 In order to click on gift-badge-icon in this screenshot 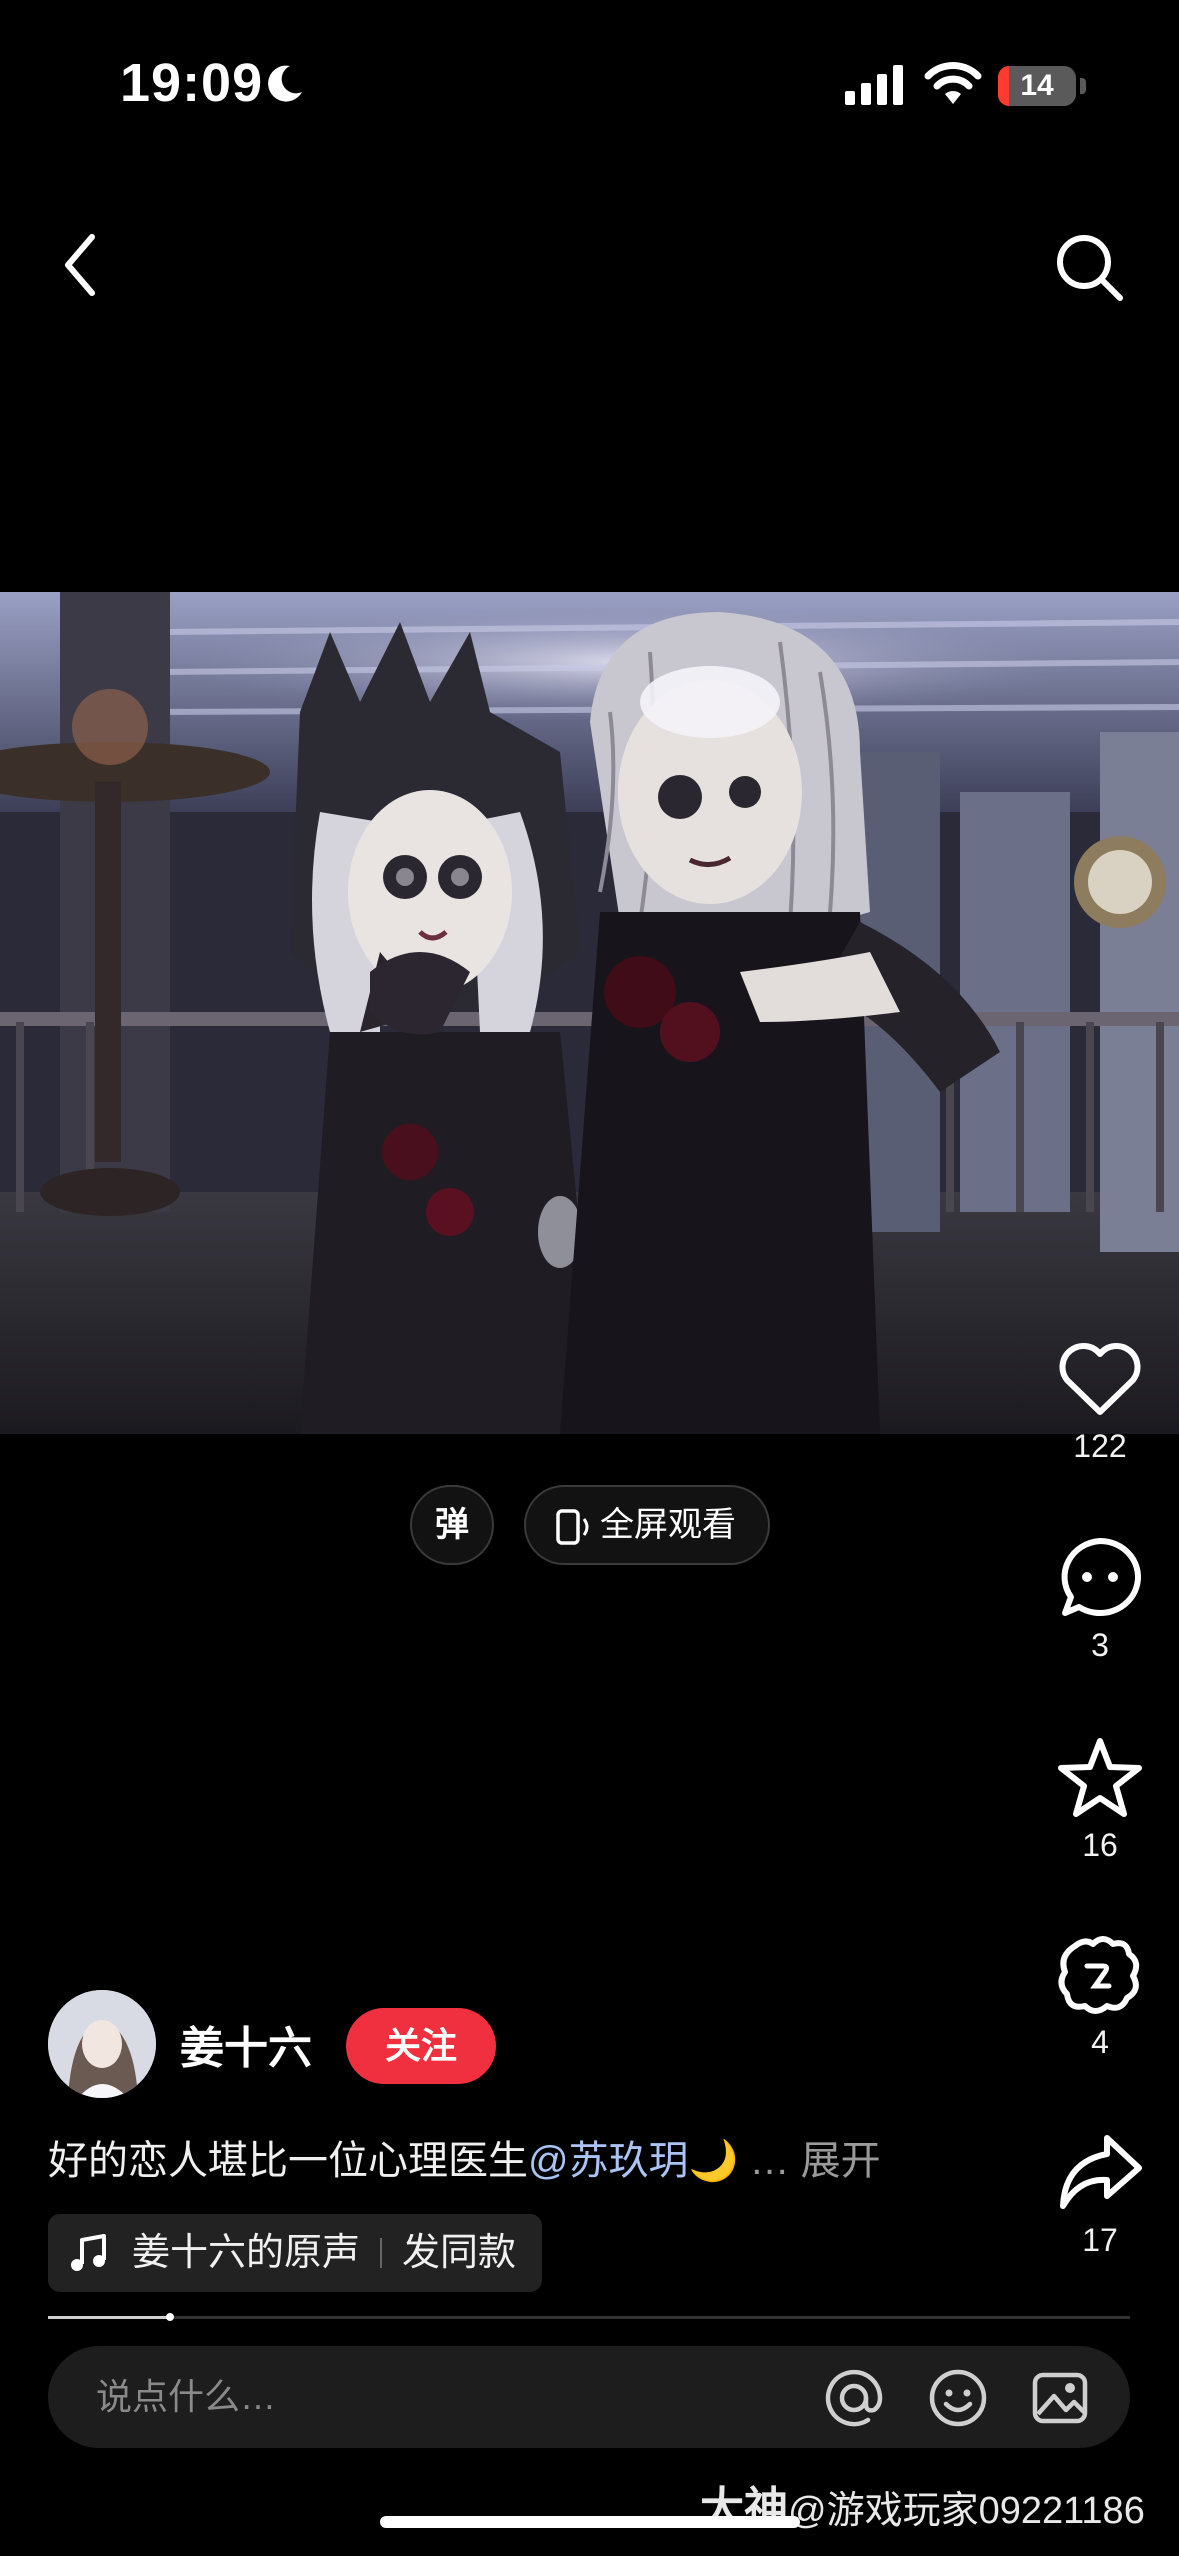, I will do `click(1099, 1975)`.